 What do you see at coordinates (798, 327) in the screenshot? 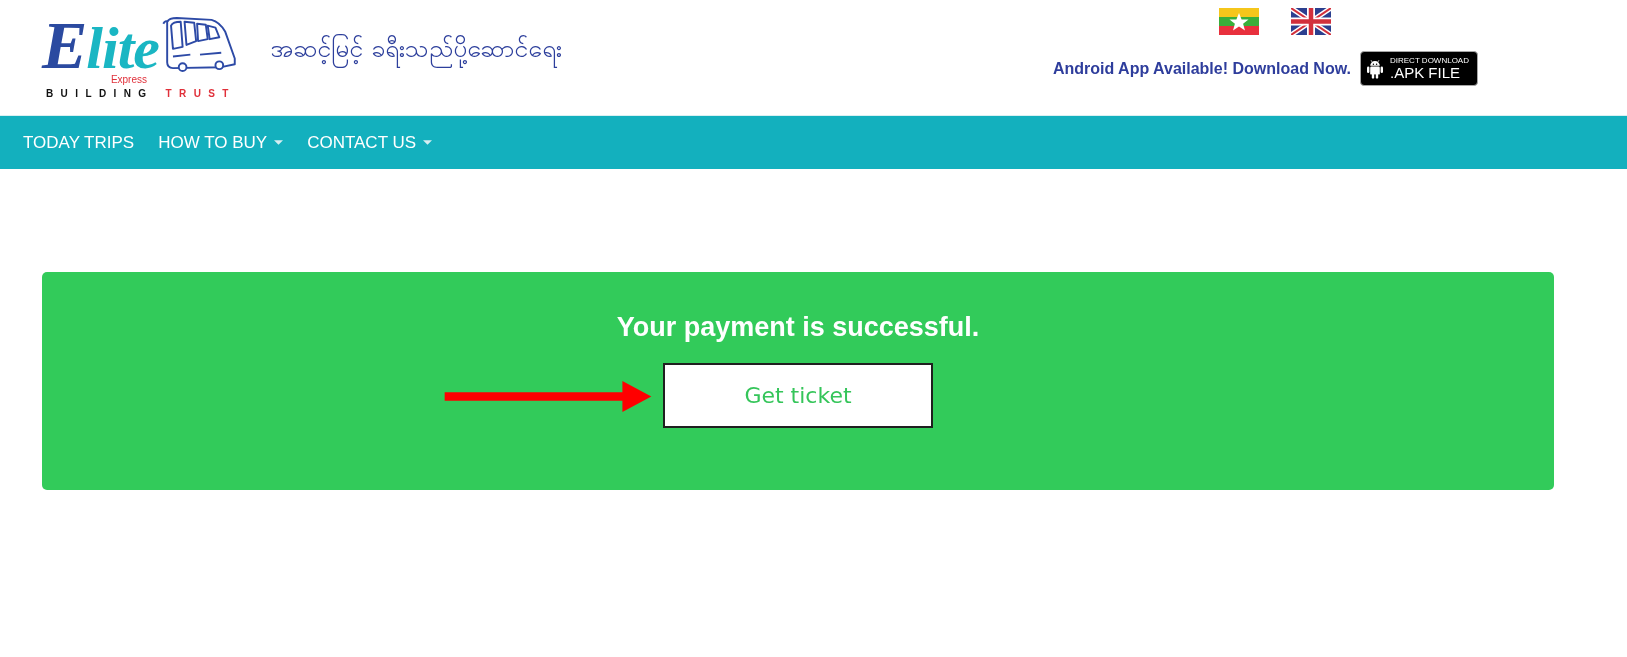
I see `success-message: Your payment is successful.` at bounding box center [798, 327].